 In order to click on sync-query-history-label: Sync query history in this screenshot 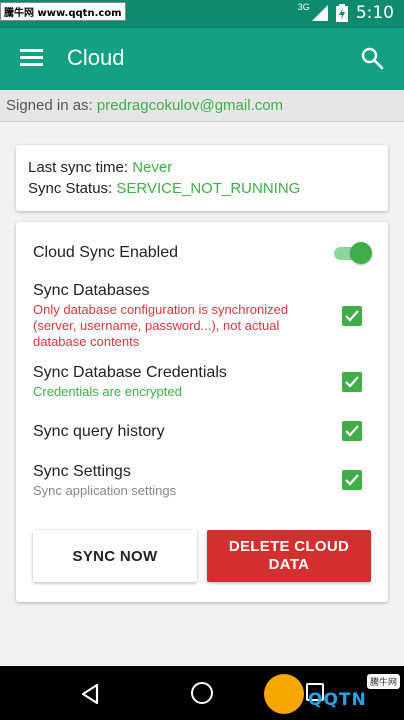, I will do `click(99, 431)`.